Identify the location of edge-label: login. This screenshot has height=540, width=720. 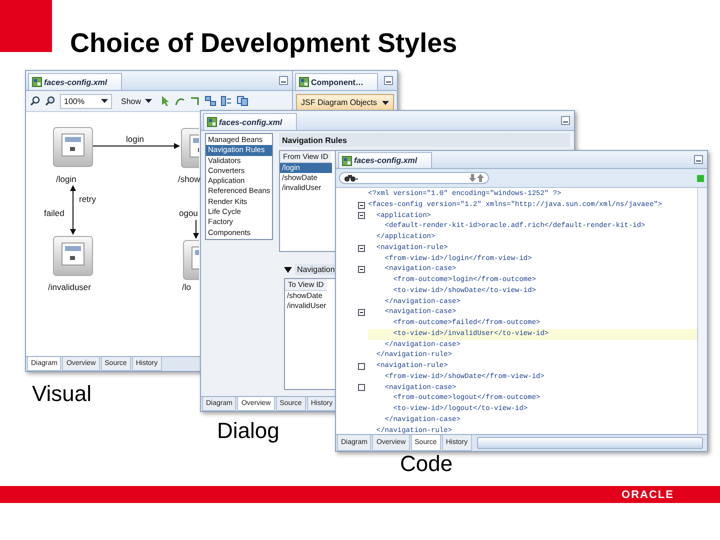
(135, 139).